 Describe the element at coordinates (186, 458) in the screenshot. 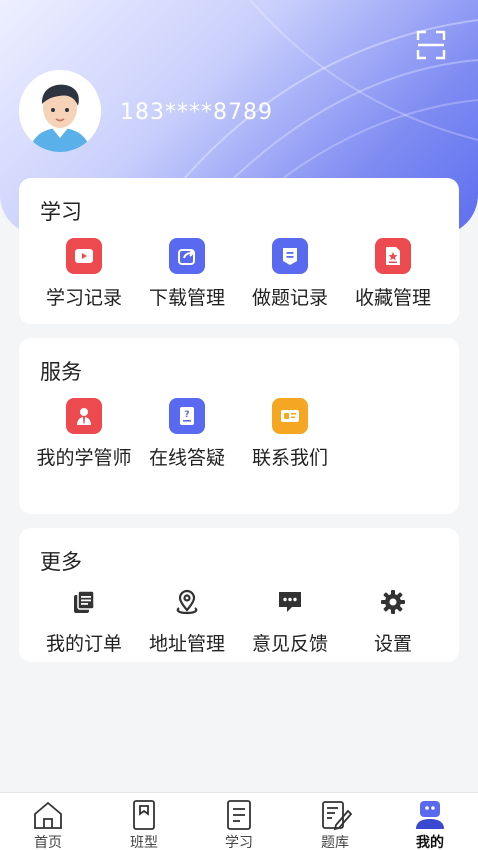

I see `online-qa-label: 在线答疑` at that location.